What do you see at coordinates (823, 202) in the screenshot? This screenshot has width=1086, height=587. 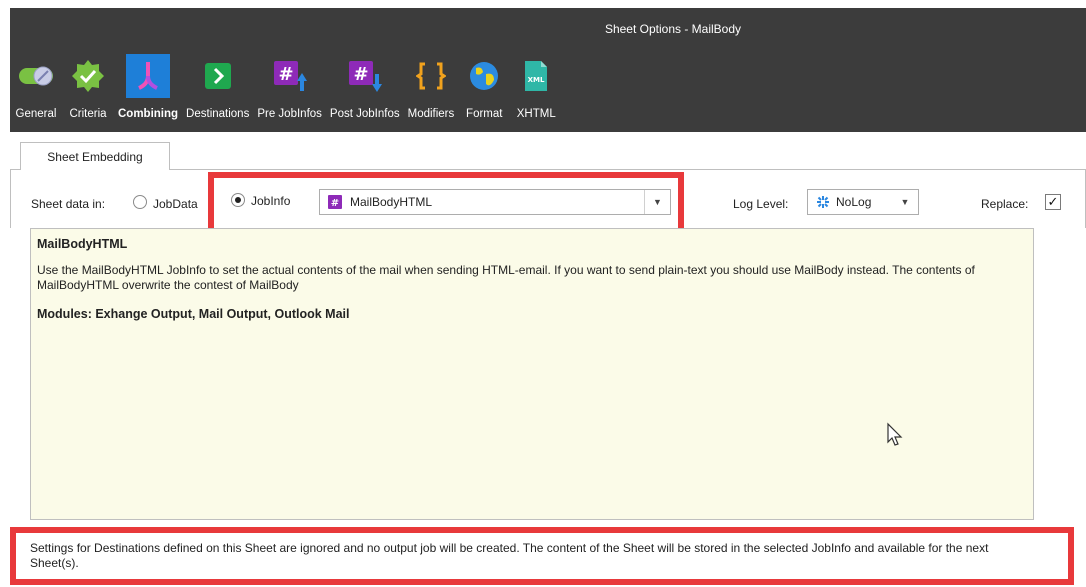 I see `spinner-icon` at bounding box center [823, 202].